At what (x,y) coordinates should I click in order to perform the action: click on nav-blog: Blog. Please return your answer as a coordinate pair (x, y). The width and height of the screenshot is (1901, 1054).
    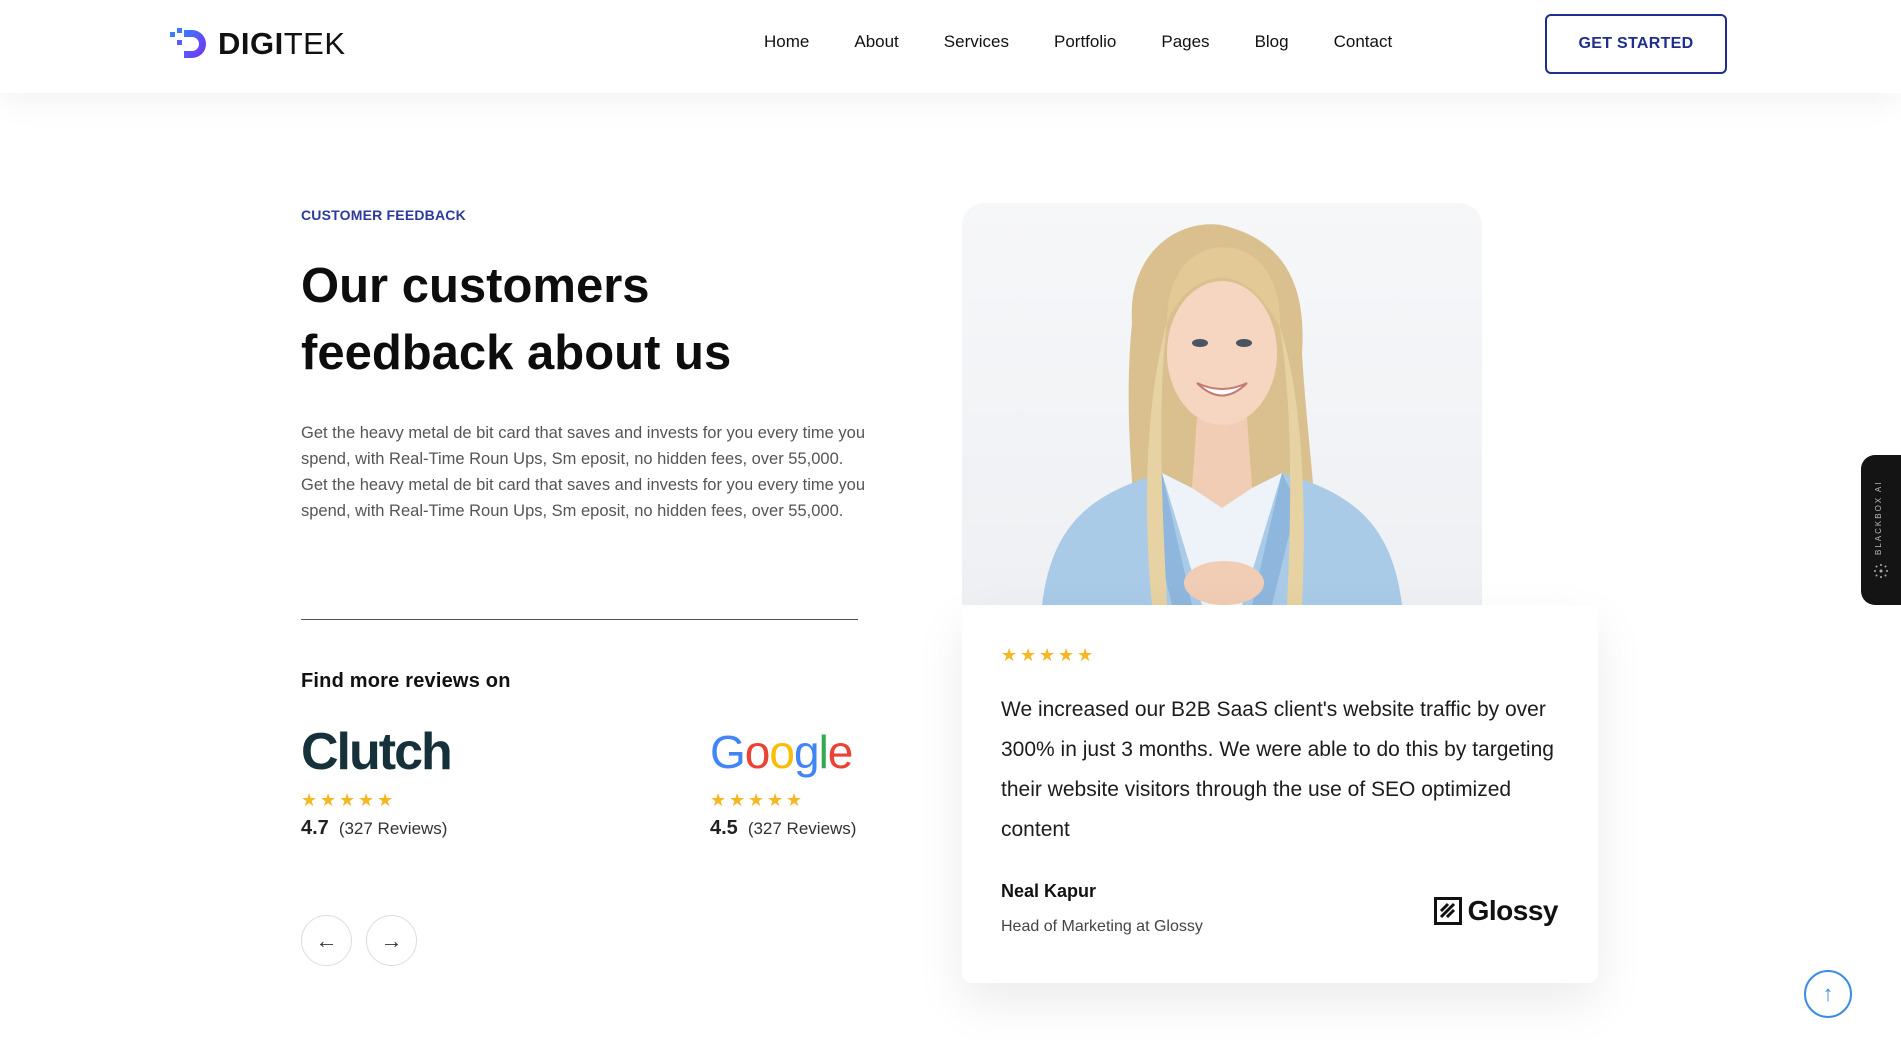
    Looking at the image, I should click on (1272, 42).